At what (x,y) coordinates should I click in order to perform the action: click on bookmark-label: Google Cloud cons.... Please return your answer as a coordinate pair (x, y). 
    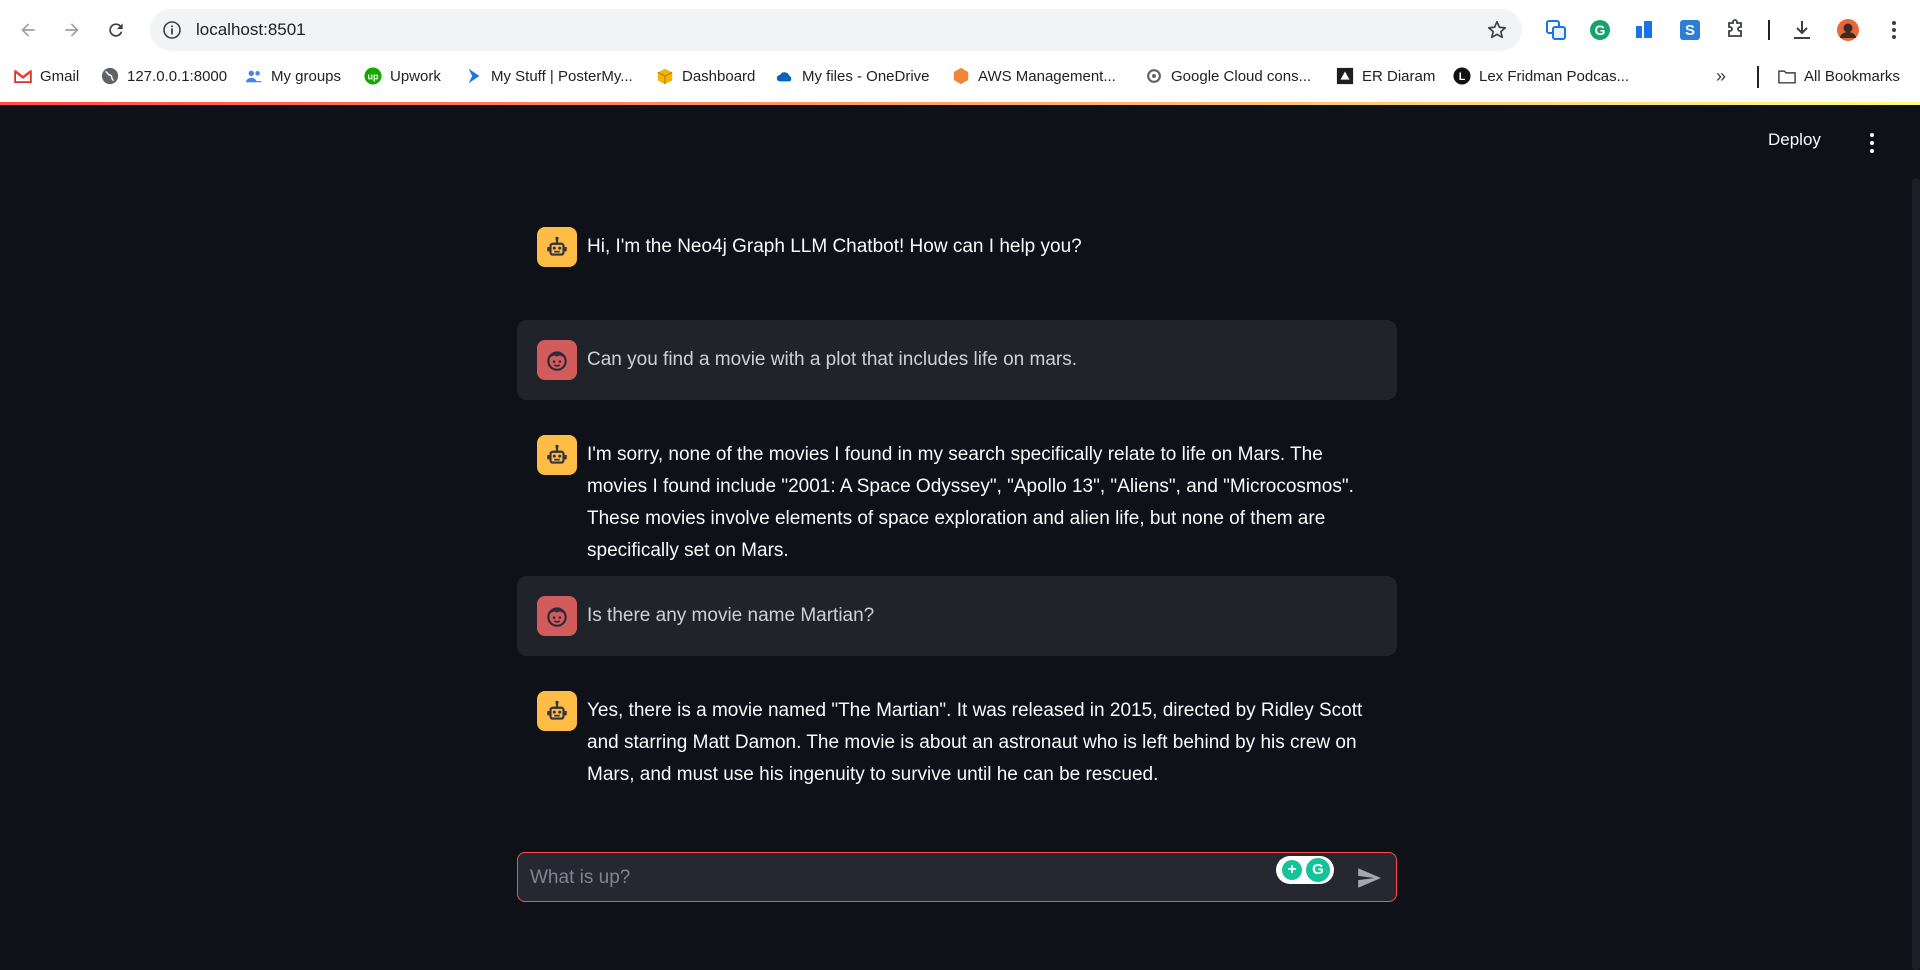
    Looking at the image, I should click on (1241, 76).